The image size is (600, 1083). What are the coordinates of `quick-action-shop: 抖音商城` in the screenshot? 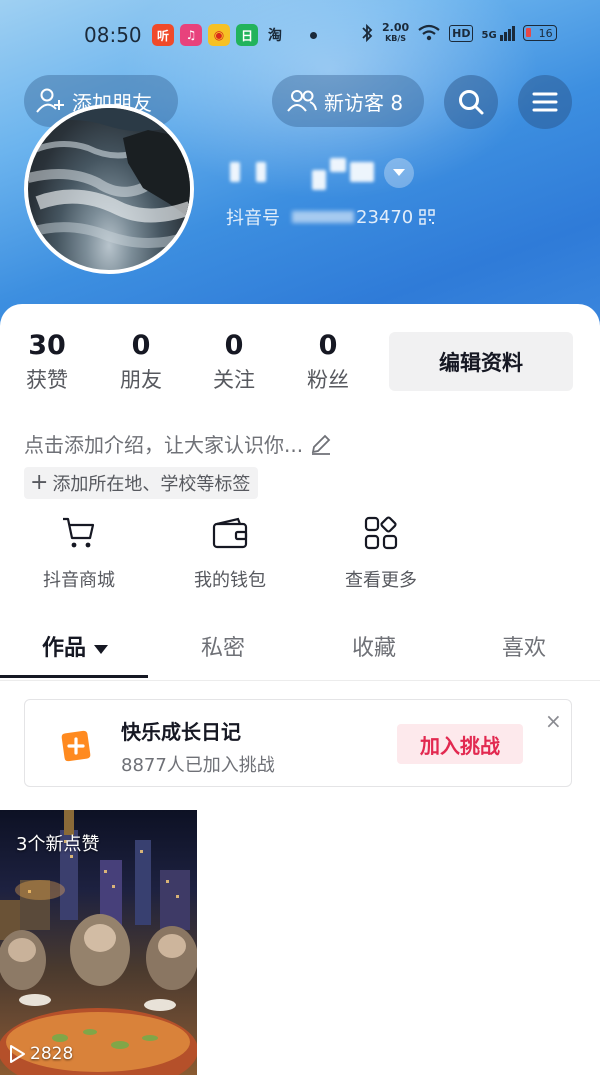 It's located at (79, 552).